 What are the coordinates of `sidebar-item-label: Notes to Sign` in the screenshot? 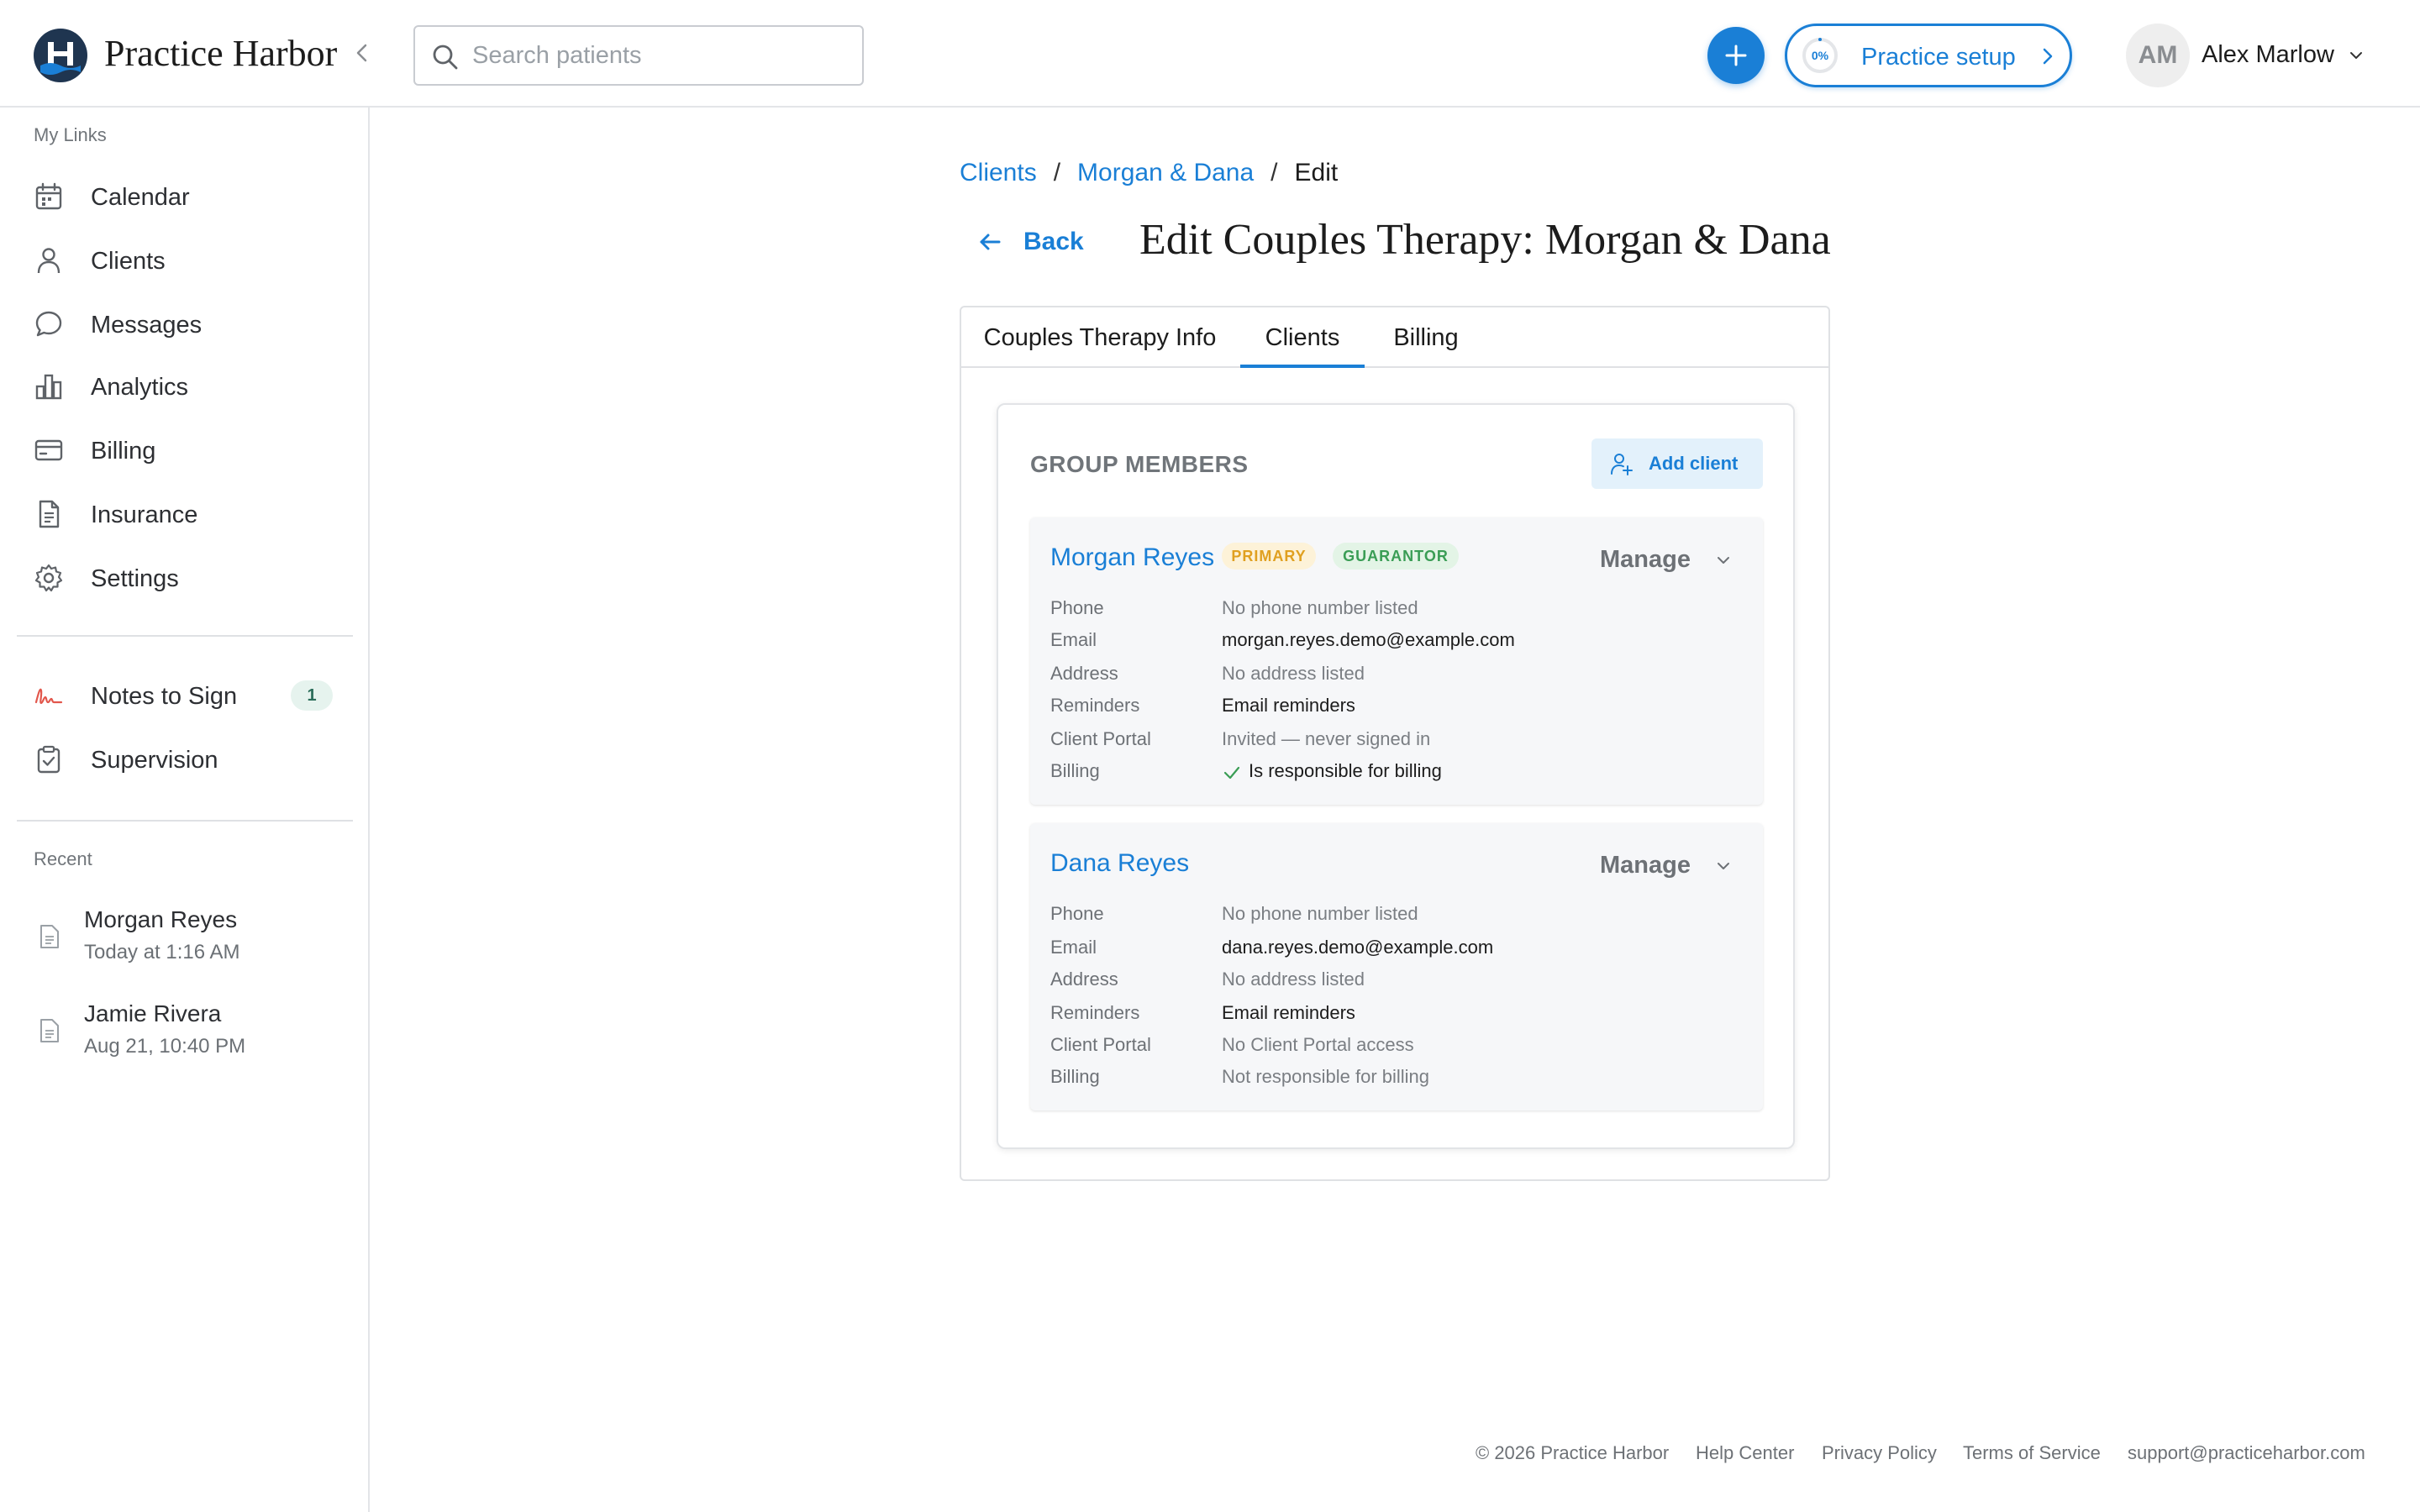 It's located at (165, 696).